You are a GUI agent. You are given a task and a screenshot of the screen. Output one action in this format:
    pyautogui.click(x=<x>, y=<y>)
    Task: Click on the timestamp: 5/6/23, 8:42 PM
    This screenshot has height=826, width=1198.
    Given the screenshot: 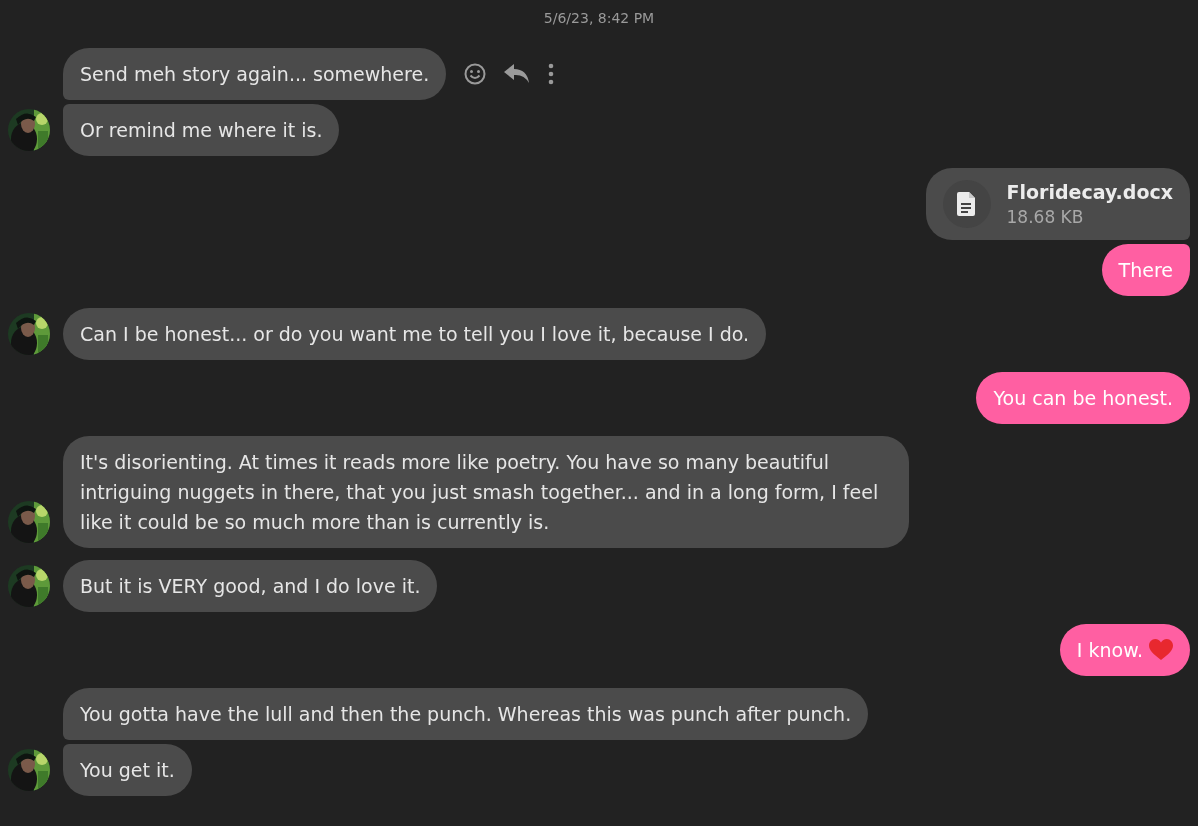 What is the action you would take?
    pyautogui.click(x=599, y=18)
    